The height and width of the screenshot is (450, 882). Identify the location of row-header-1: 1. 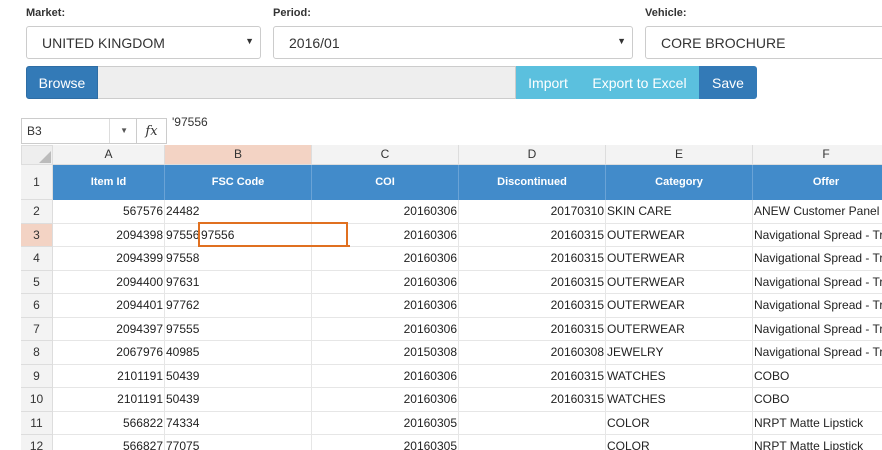
(37, 182).